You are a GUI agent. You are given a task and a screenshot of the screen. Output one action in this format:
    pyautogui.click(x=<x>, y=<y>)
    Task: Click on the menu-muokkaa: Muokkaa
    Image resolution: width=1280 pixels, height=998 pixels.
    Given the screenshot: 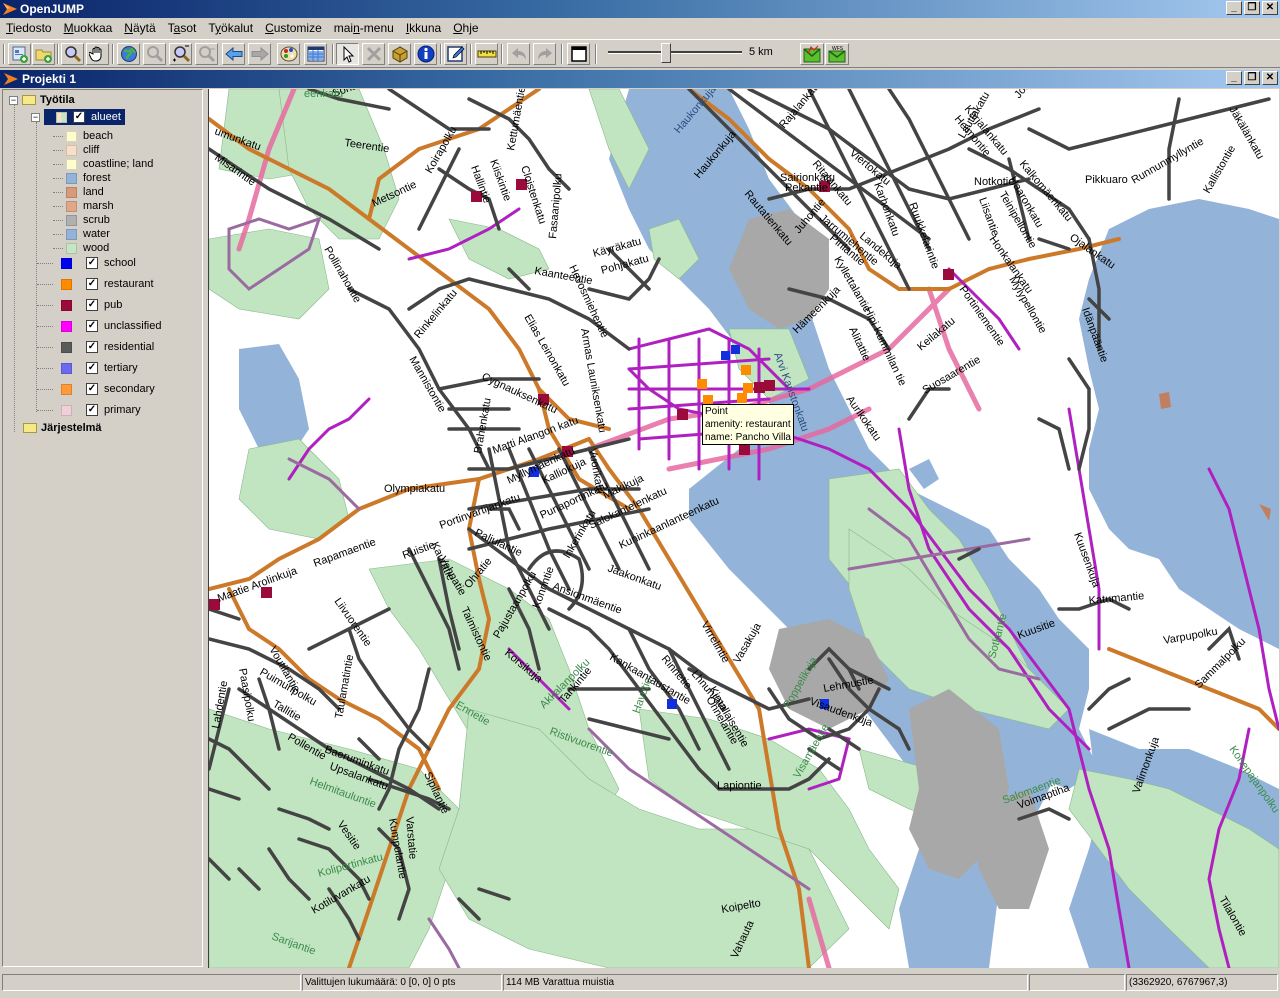 What is the action you would take?
    pyautogui.click(x=88, y=28)
    